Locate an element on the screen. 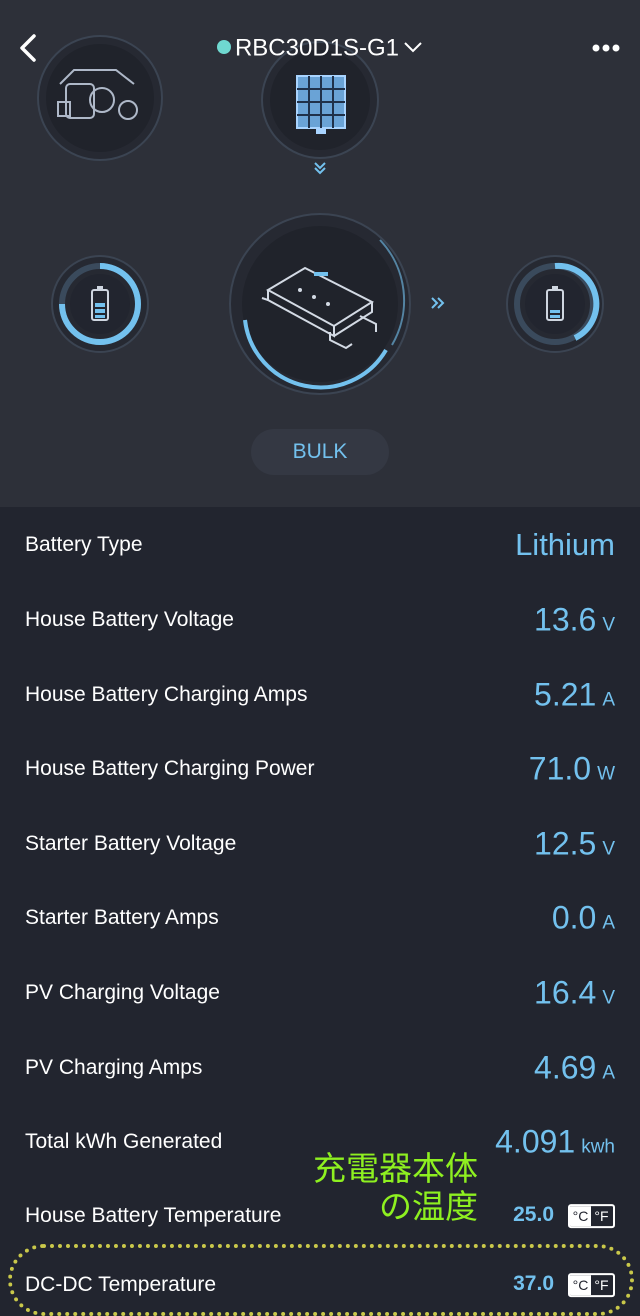 This screenshot has height=1316, width=640. reading-row-starter-amps: Starter Battery Amps 0.0 A is located at coordinates (320, 917).